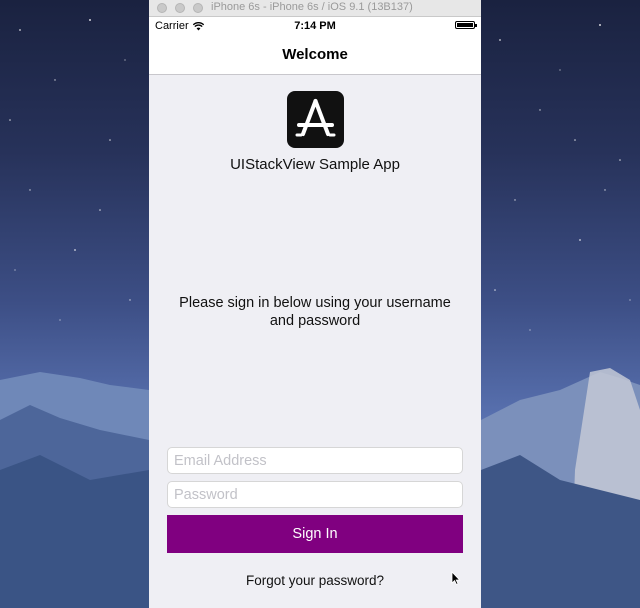 The height and width of the screenshot is (608, 640). What do you see at coordinates (315, 119) in the screenshot?
I see `app-store-icon` at bounding box center [315, 119].